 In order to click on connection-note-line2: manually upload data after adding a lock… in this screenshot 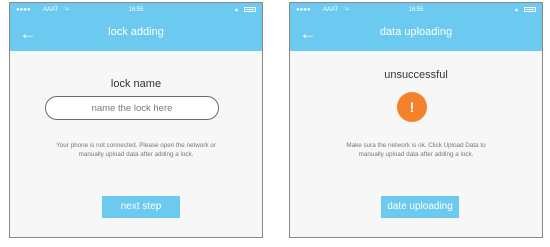, I will do `click(136, 154)`.